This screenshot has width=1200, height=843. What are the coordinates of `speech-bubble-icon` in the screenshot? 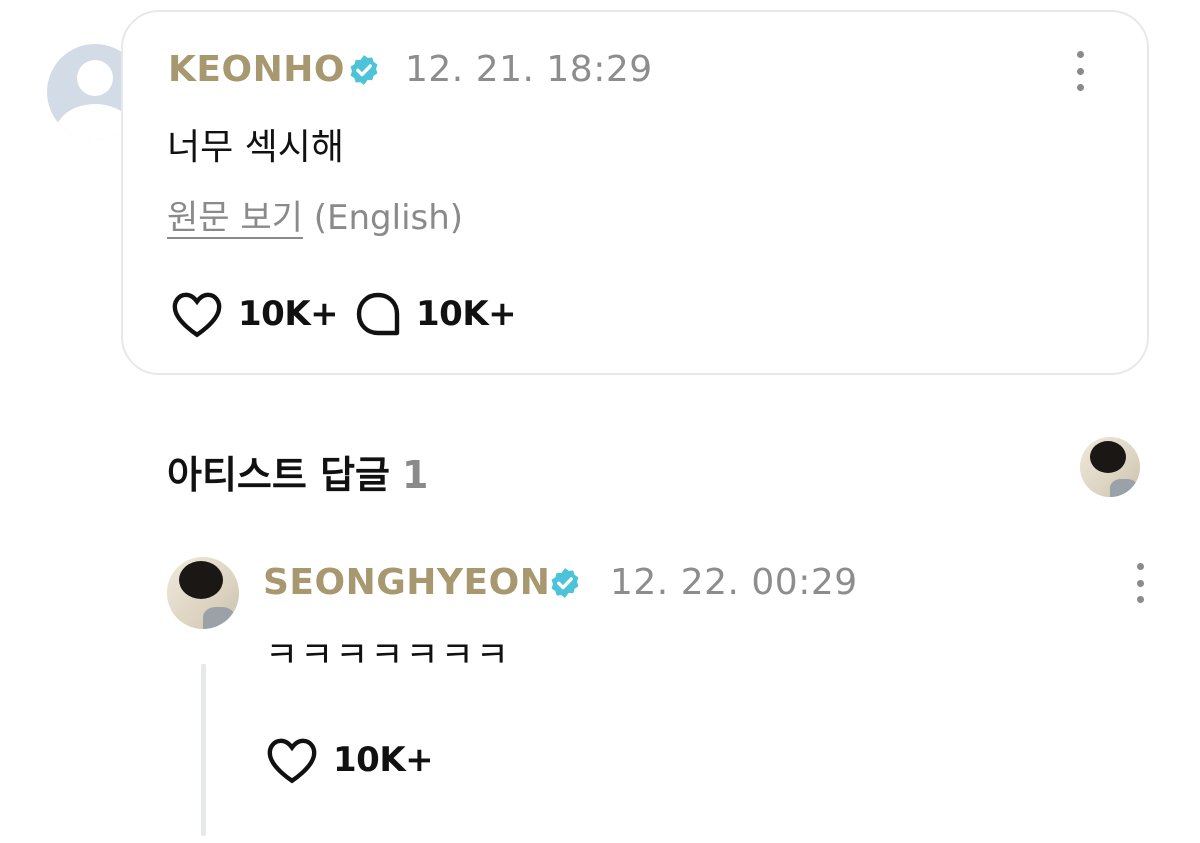 It's located at (378, 314).